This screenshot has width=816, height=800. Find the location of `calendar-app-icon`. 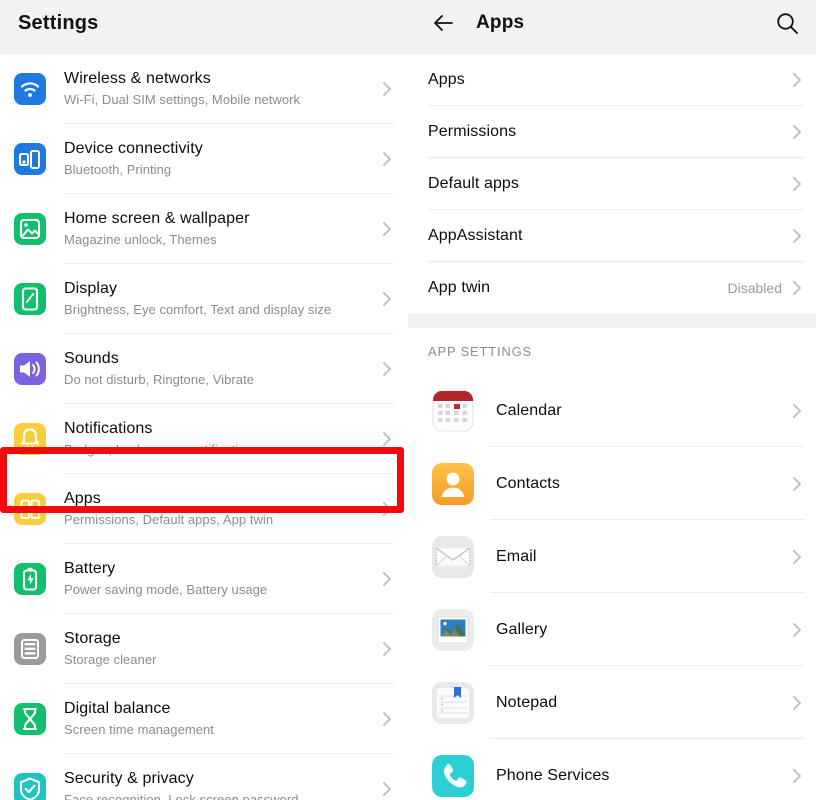

calendar-app-icon is located at coordinates (453, 411).